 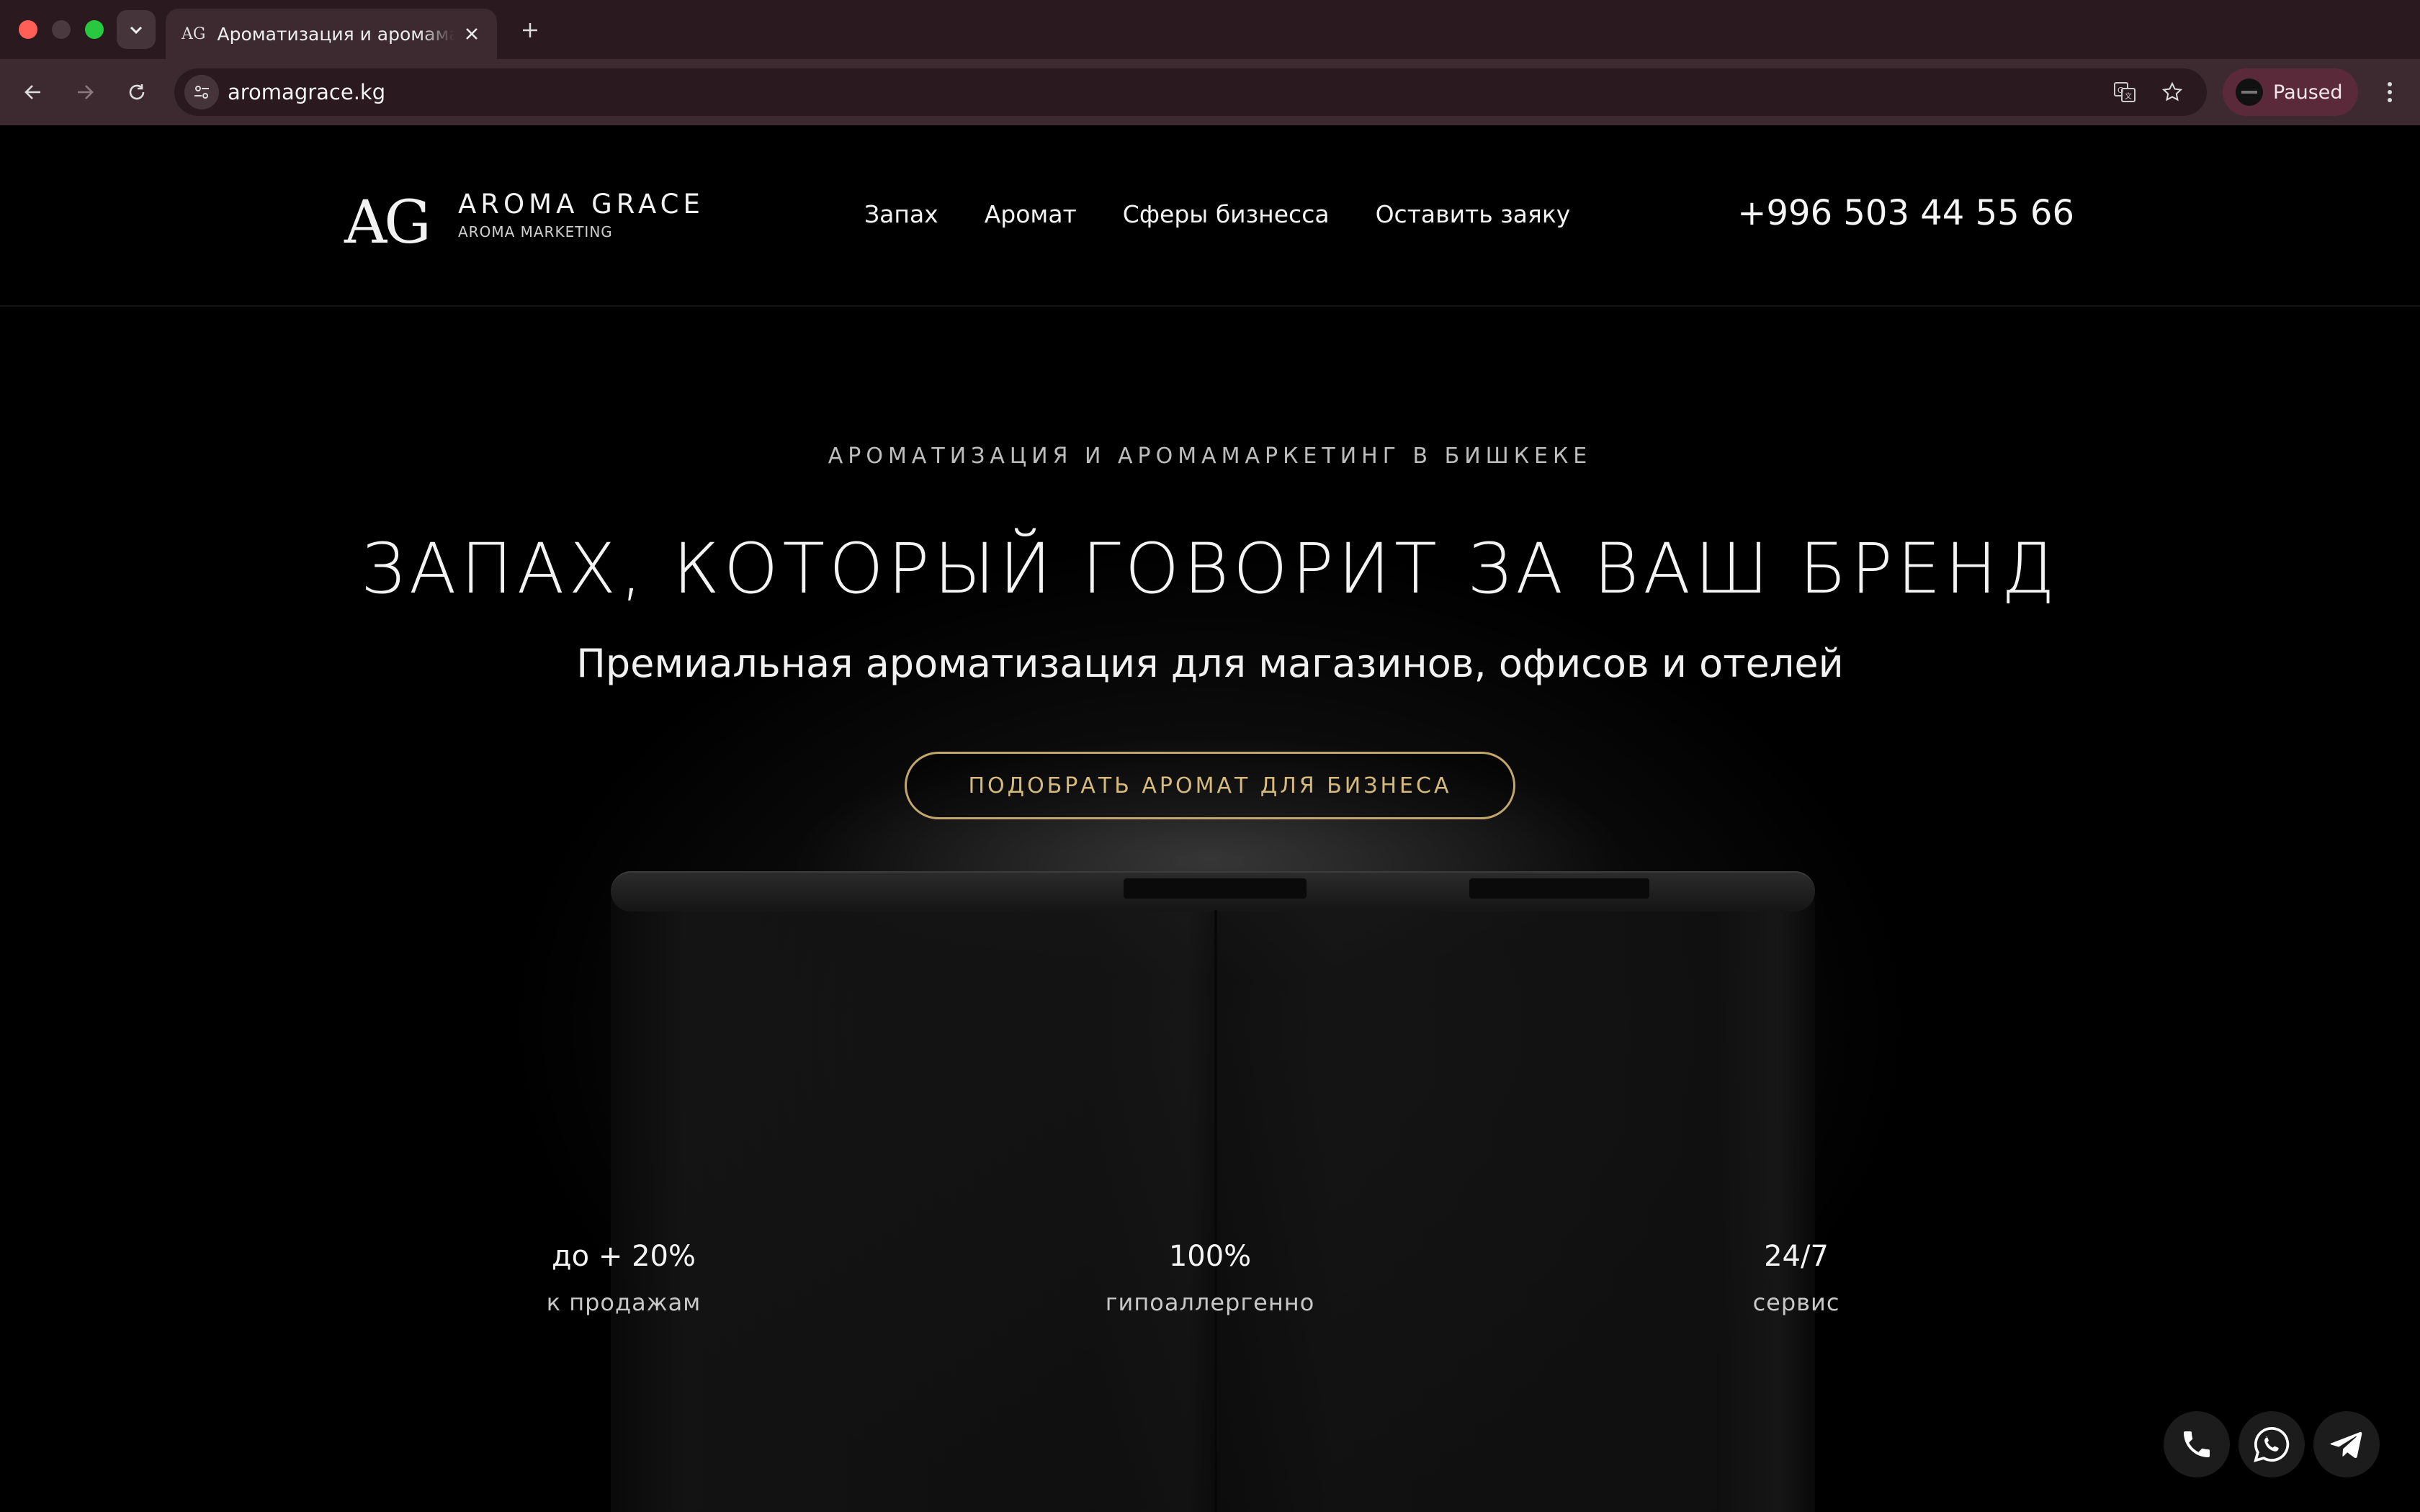 I want to click on header-phone-link: +996 503 44 55 66, so click(x=1906, y=213).